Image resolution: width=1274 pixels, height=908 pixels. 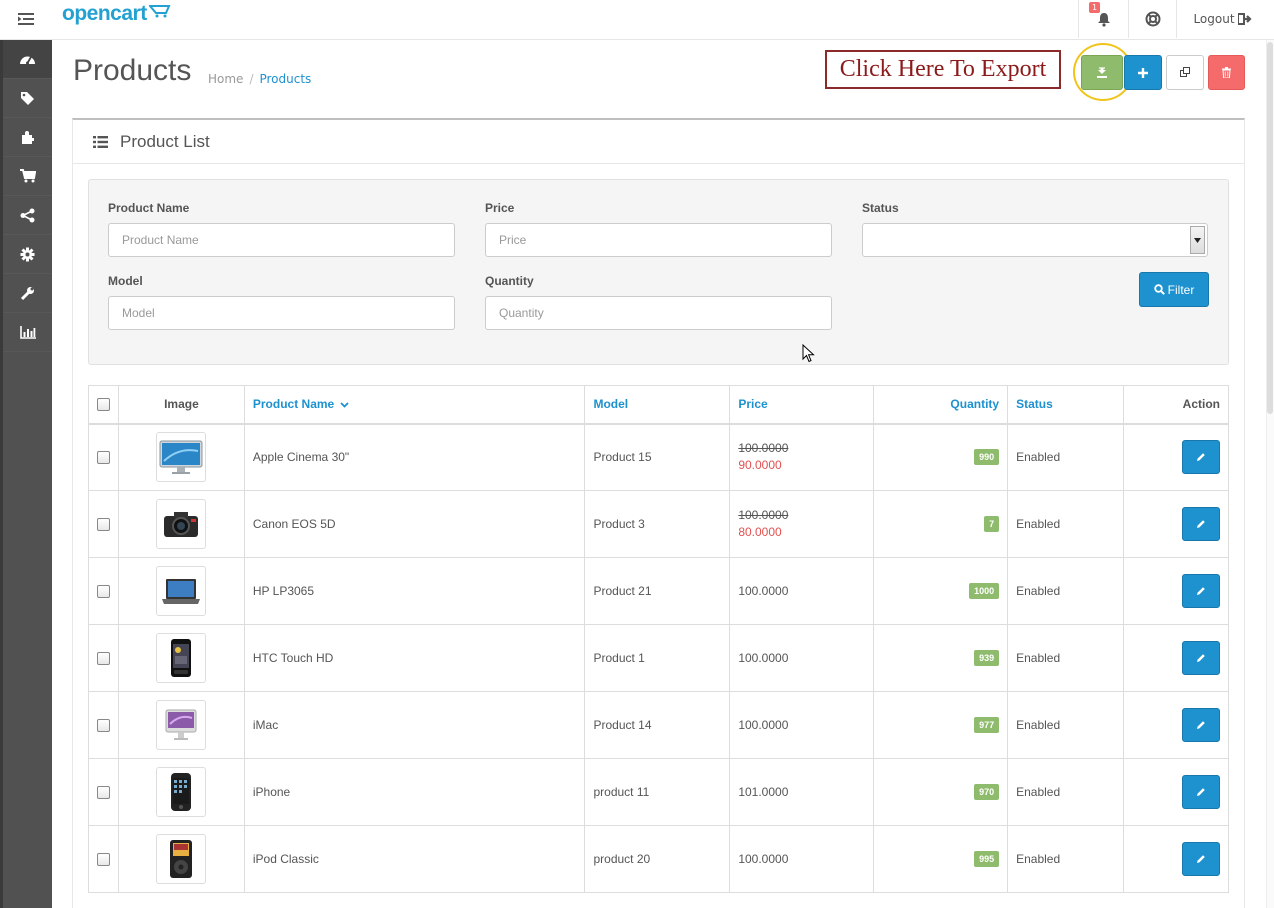 What do you see at coordinates (159, 11) in the screenshot?
I see `logo-cart-icon` at bounding box center [159, 11].